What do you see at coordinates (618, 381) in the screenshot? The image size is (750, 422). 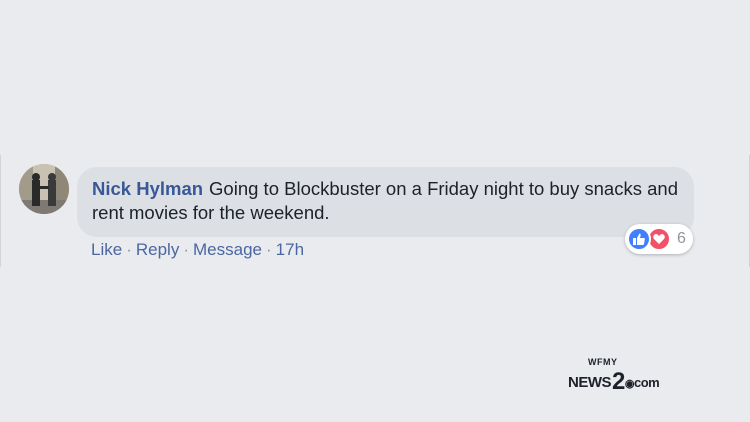 I see `logo-number: 2` at bounding box center [618, 381].